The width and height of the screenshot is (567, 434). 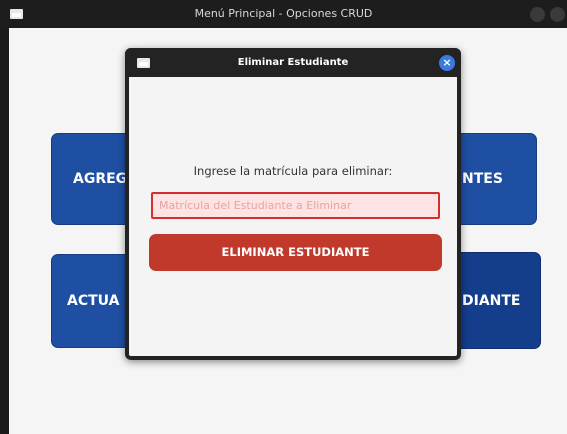 I want to click on update-button-label: ACTUA, so click(x=93, y=301).